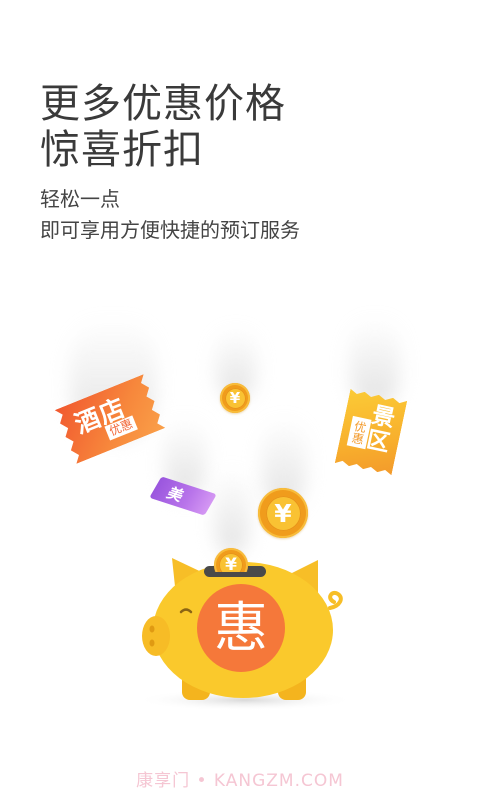  What do you see at coordinates (156, 636) in the screenshot?
I see `piggy-snout` at bounding box center [156, 636].